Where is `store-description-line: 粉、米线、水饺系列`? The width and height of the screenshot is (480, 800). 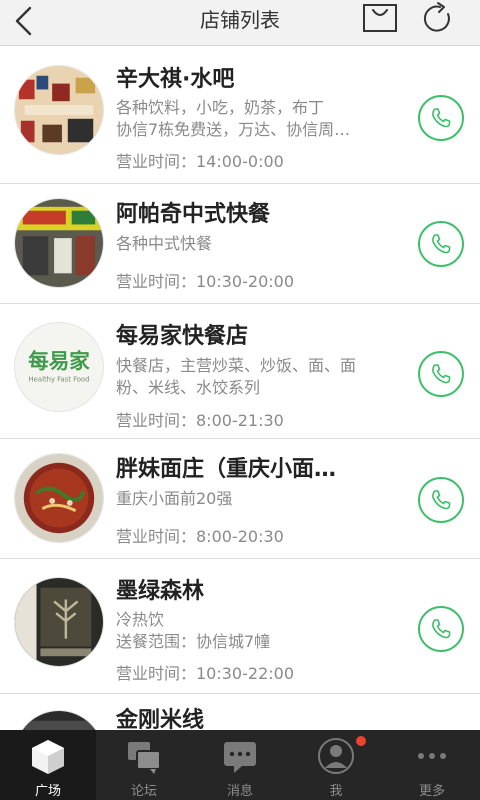 store-description-line: 粉、米线、水饺系列 is located at coordinates (188, 387).